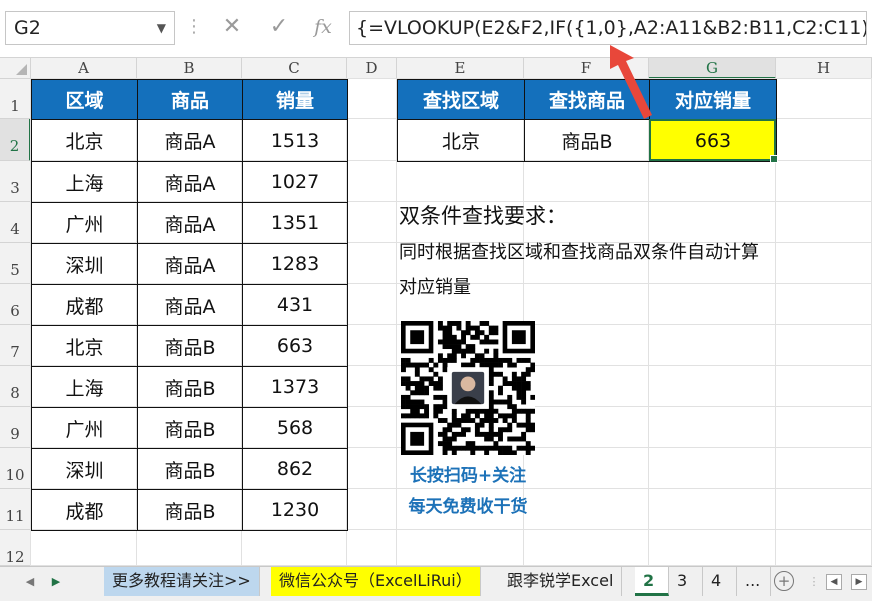 This screenshot has height=601, width=872. What do you see at coordinates (15, 68) in the screenshot?
I see `select-all-corner` at bounding box center [15, 68].